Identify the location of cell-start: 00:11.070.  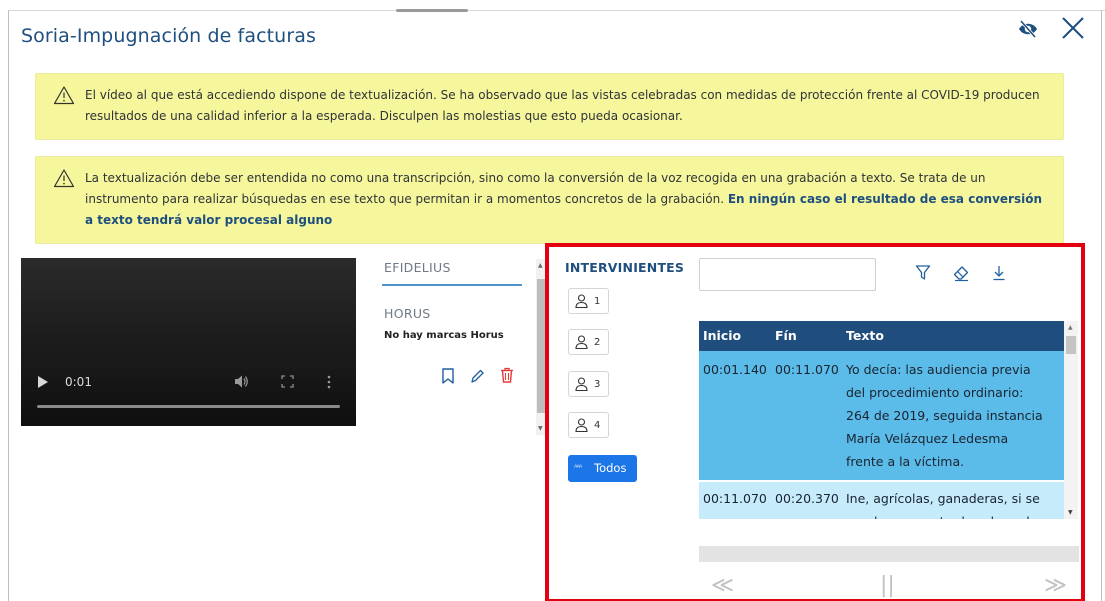
(735, 498).